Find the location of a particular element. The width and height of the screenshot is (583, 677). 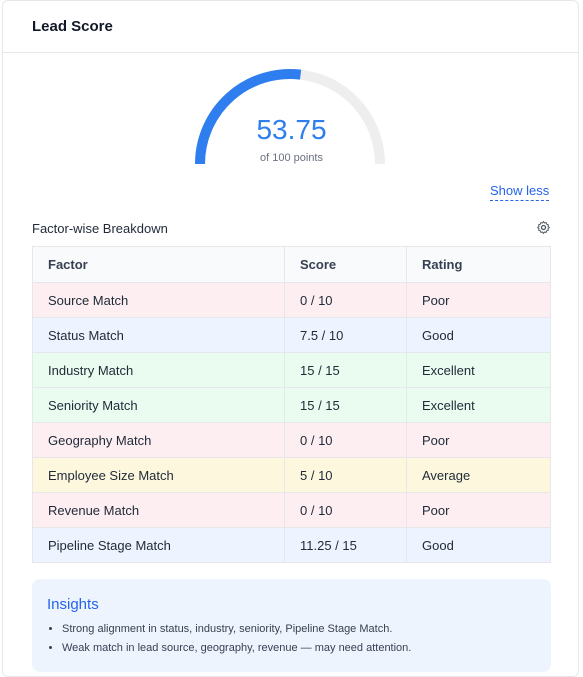

score-cell: 11.25 / 15 is located at coordinates (345, 545).